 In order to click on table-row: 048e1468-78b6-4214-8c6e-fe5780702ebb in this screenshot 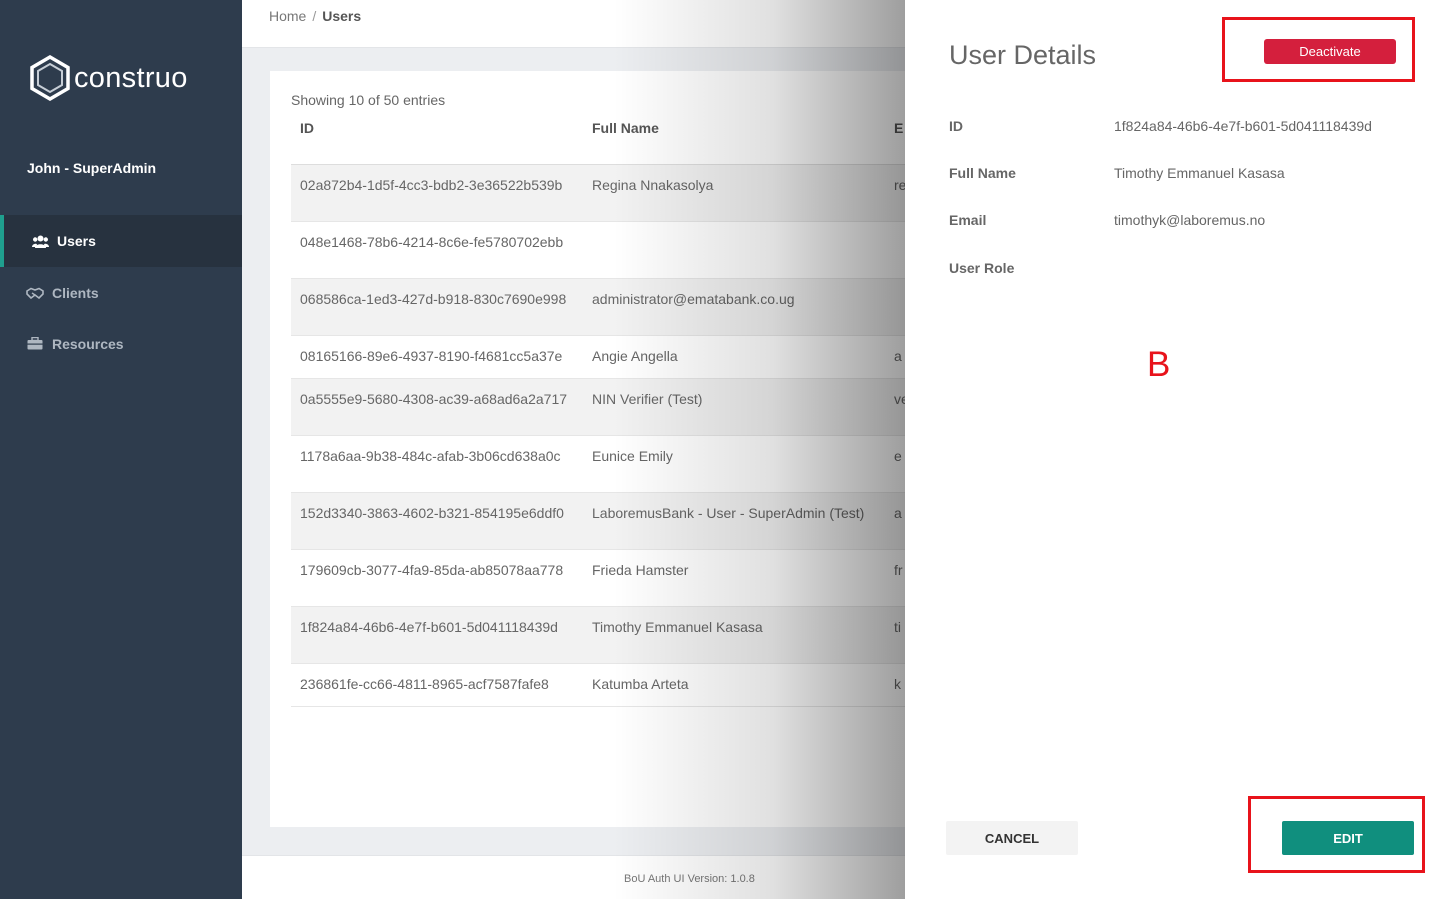, I will do `click(598, 250)`.